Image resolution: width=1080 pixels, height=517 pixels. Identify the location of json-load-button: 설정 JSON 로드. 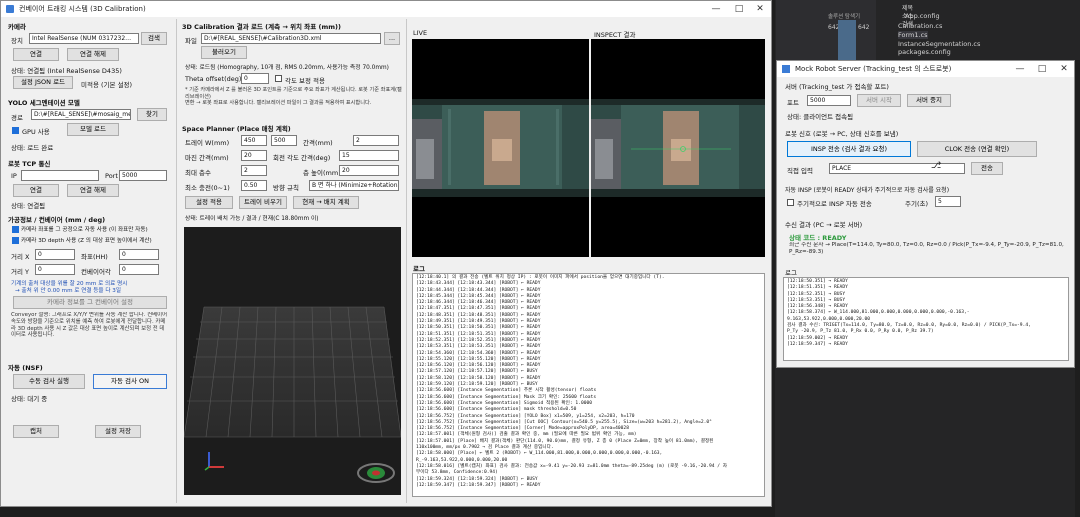
(43, 82).